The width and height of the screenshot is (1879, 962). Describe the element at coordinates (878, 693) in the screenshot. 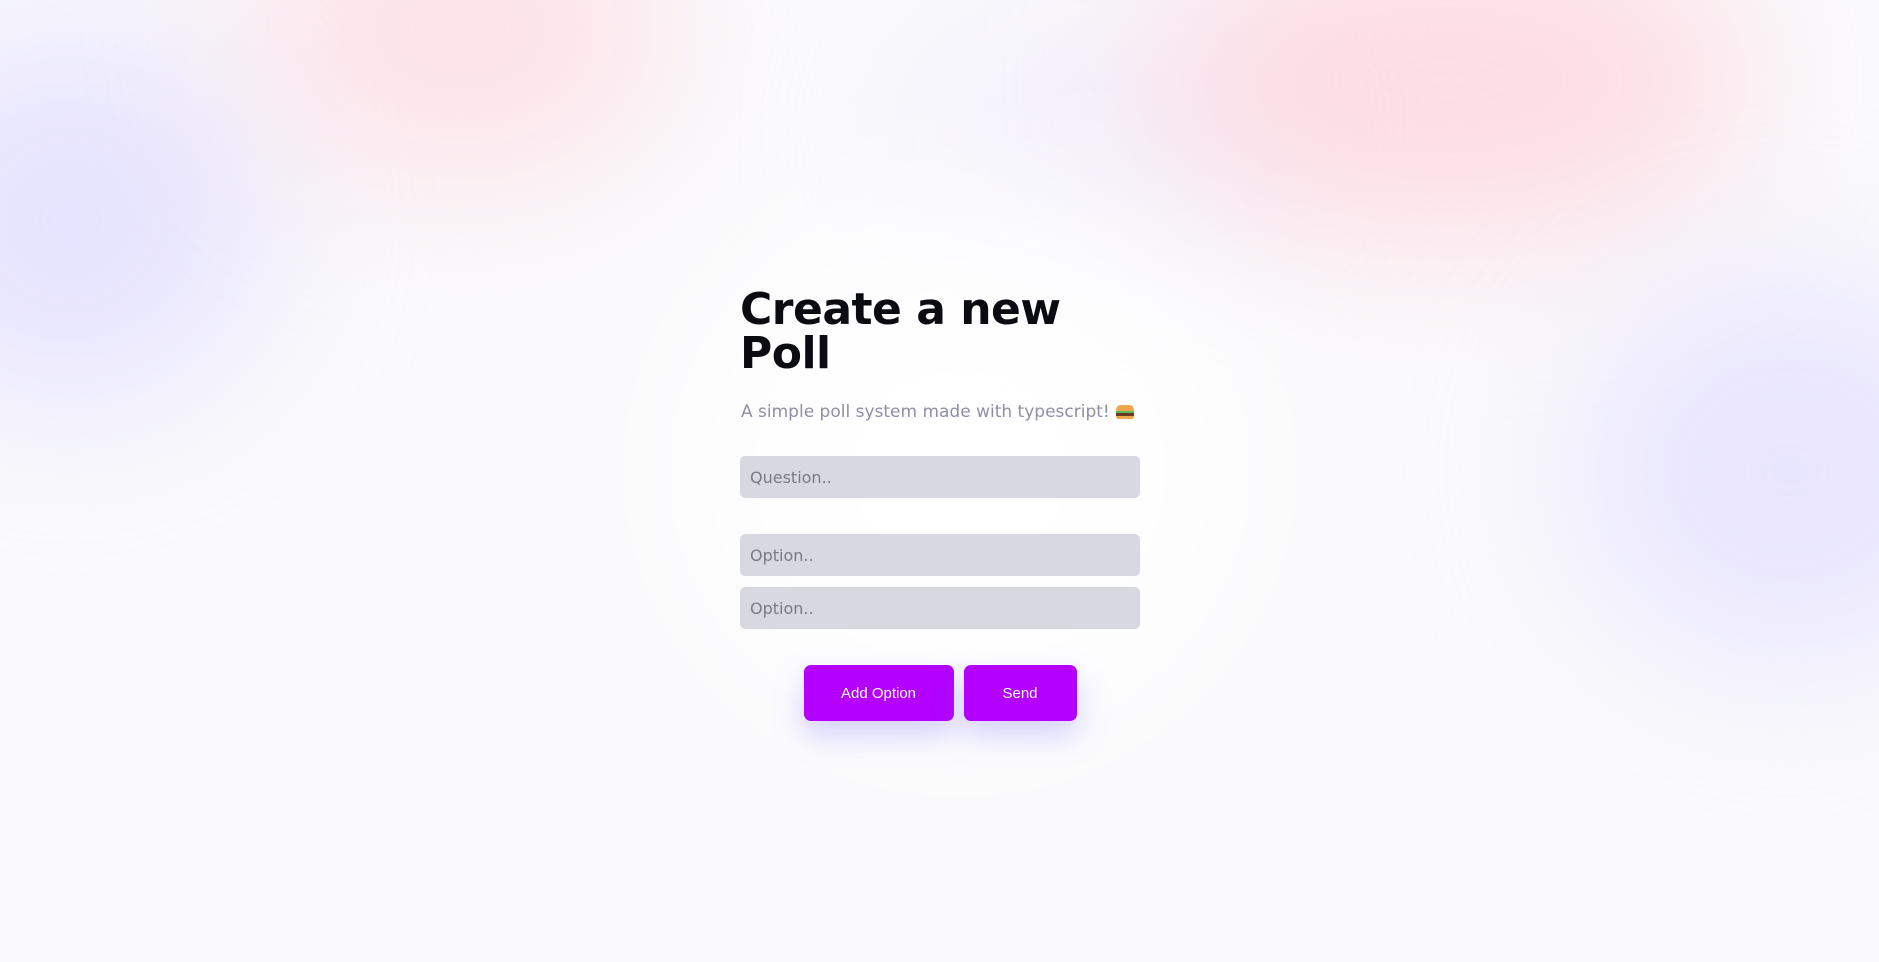

I see `add-option-button: Add Option` at that location.